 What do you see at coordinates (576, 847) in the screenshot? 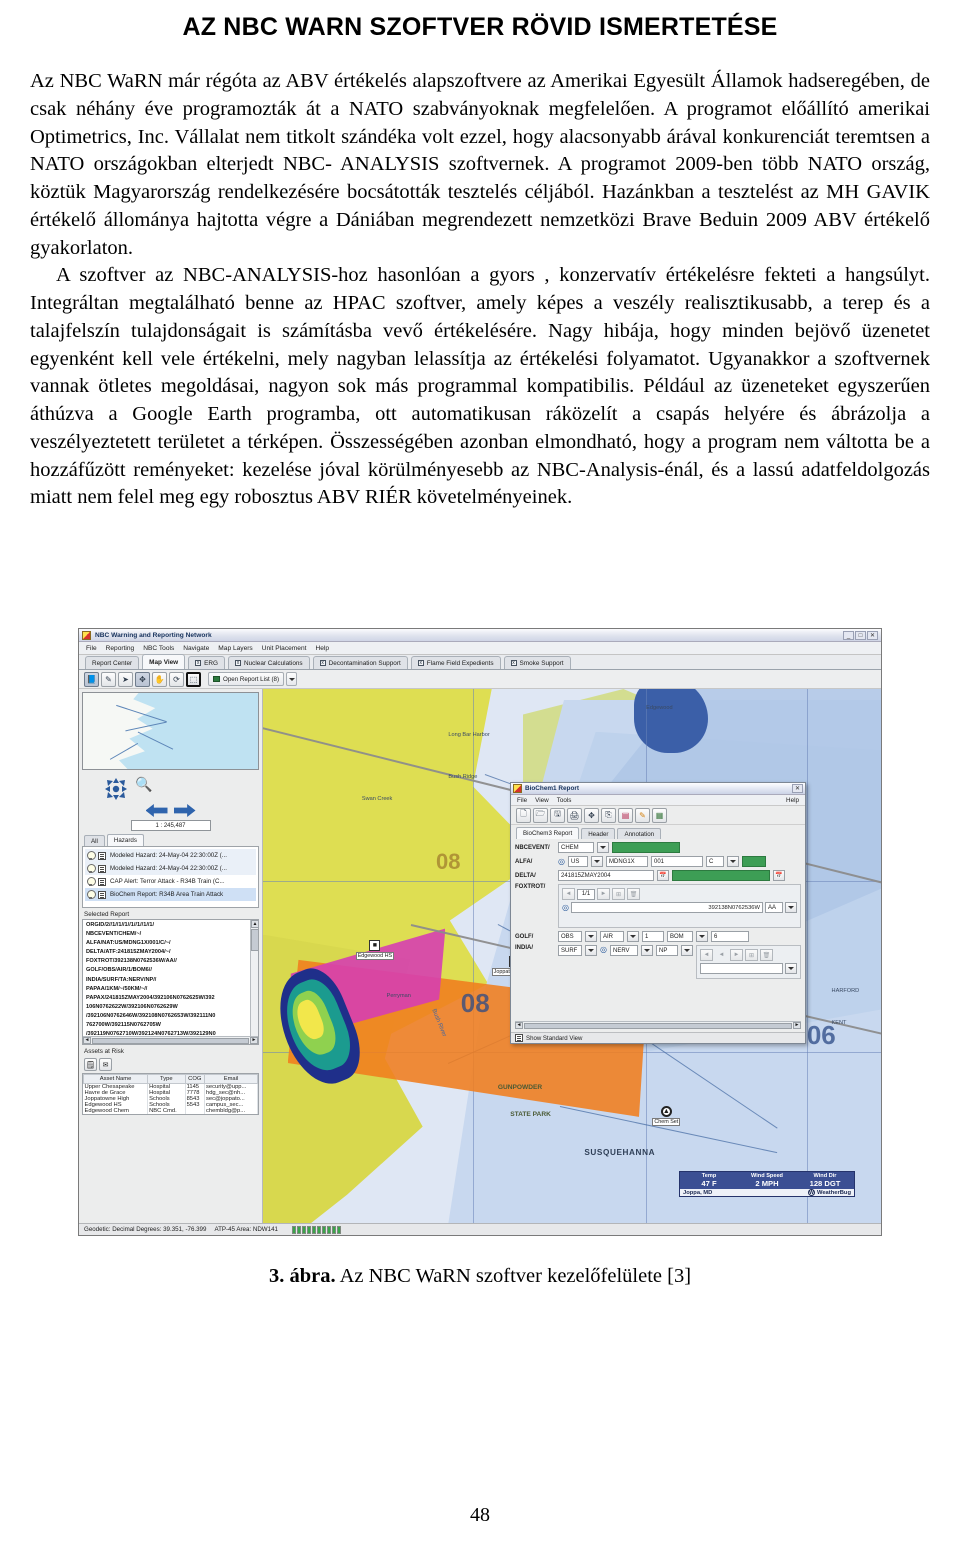
I see `nbcevent-select: CHEM` at bounding box center [576, 847].